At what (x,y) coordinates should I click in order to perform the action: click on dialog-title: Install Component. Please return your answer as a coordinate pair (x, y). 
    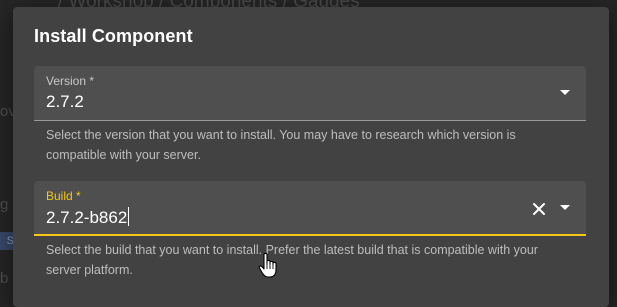
    Looking at the image, I should click on (113, 36).